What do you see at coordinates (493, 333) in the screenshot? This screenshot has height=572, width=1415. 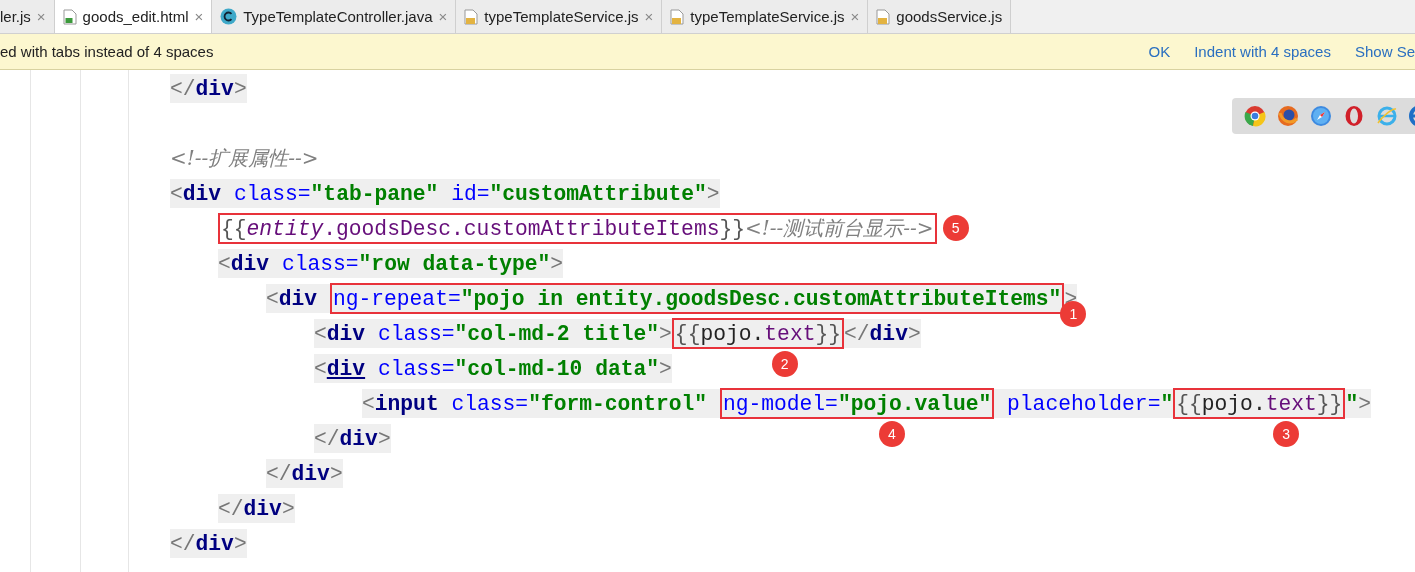 I see `code-text: <div class="col-md-2 title">` at bounding box center [493, 333].